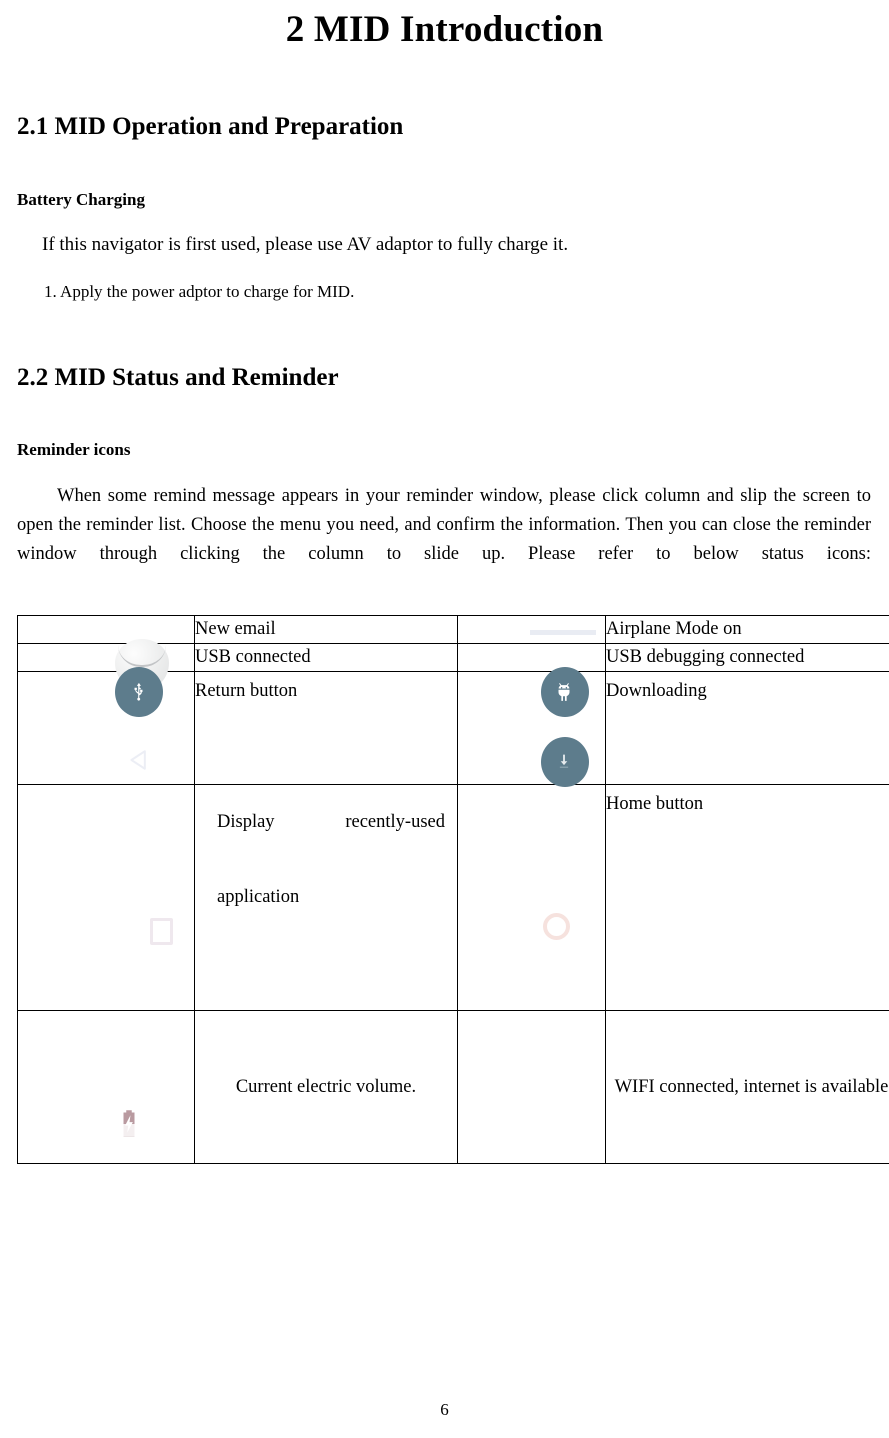 The height and width of the screenshot is (1438, 889). Describe the element at coordinates (747, 728) in the screenshot. I see `cell-label-downloading: Downloading` at that location.